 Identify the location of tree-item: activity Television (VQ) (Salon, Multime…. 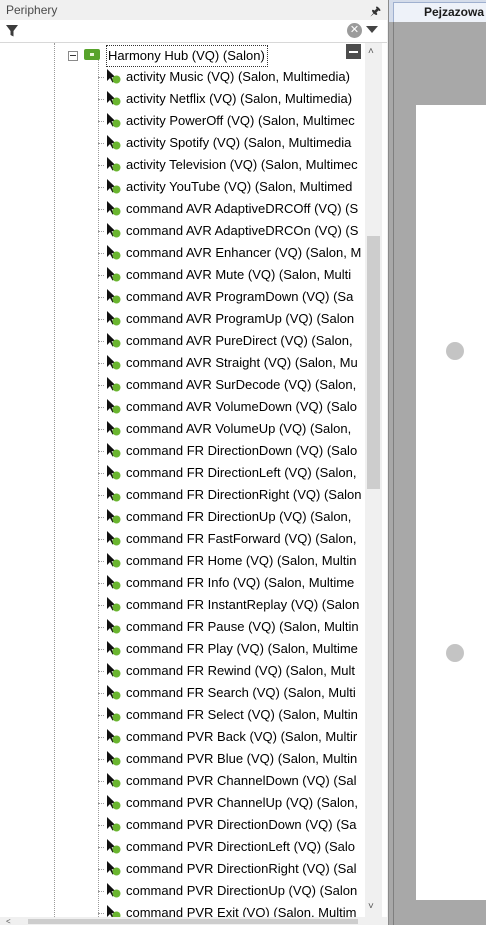
(182, 165).